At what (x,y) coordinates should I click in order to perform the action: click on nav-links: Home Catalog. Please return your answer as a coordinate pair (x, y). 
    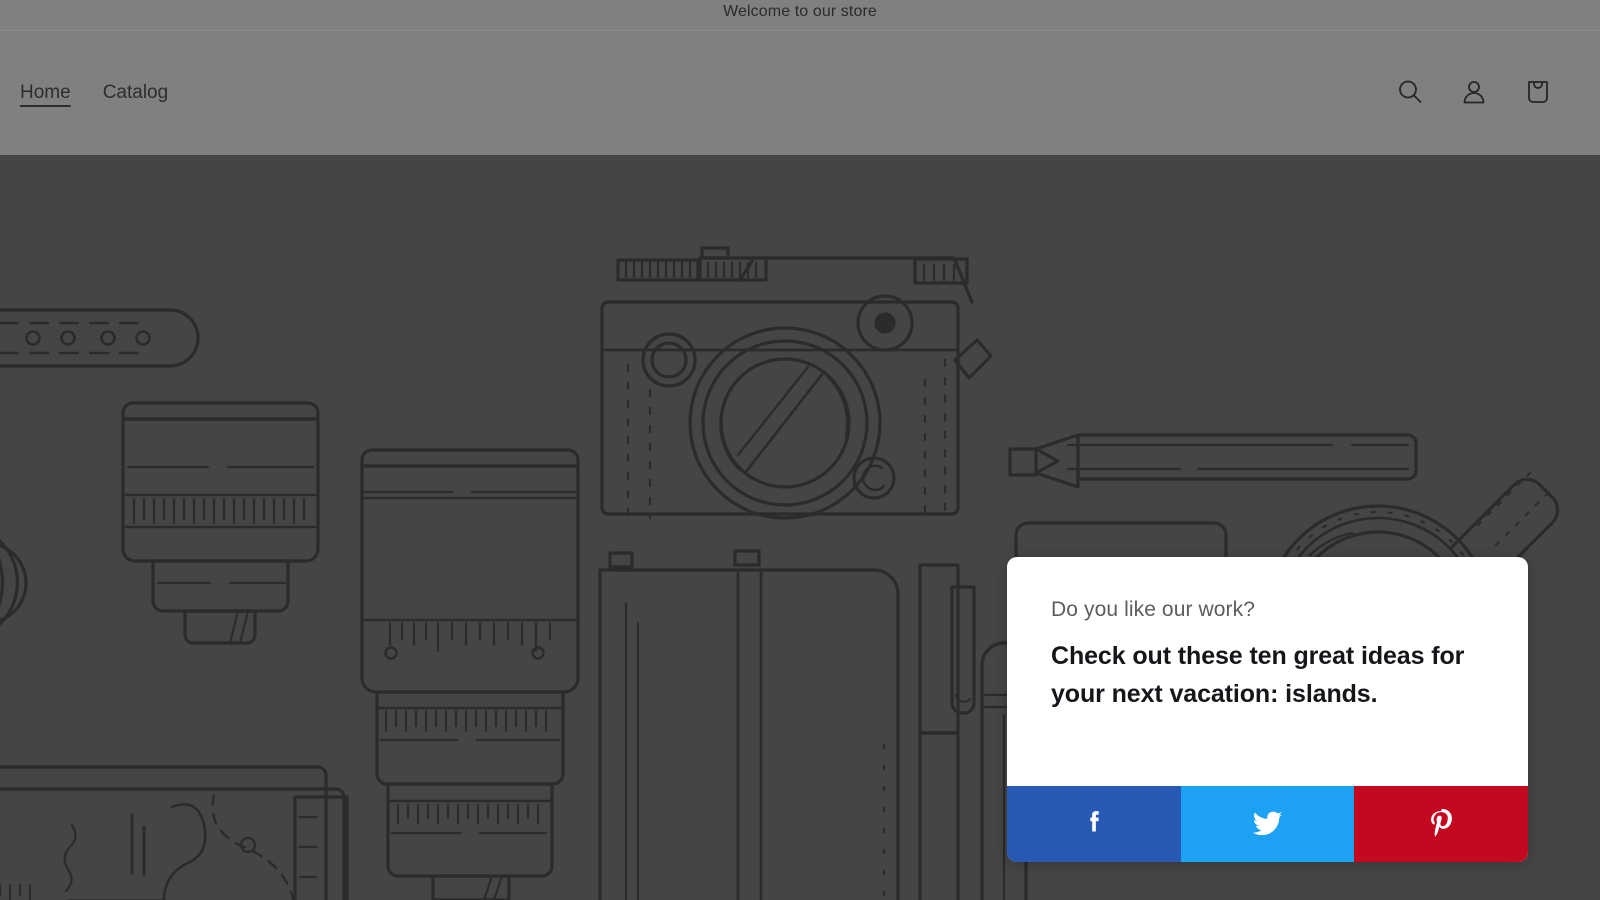
    Looking at the image, I should click on (94, 93).